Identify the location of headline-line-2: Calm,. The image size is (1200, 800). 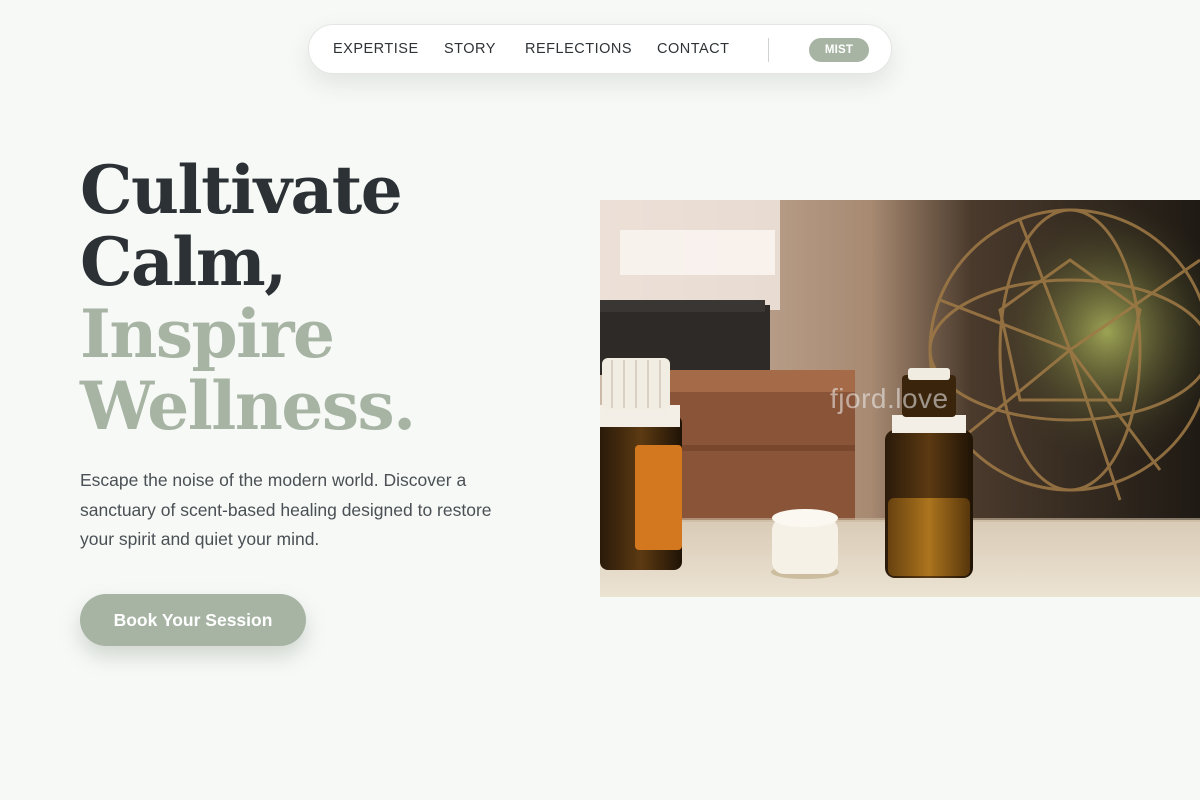
(183, 262).